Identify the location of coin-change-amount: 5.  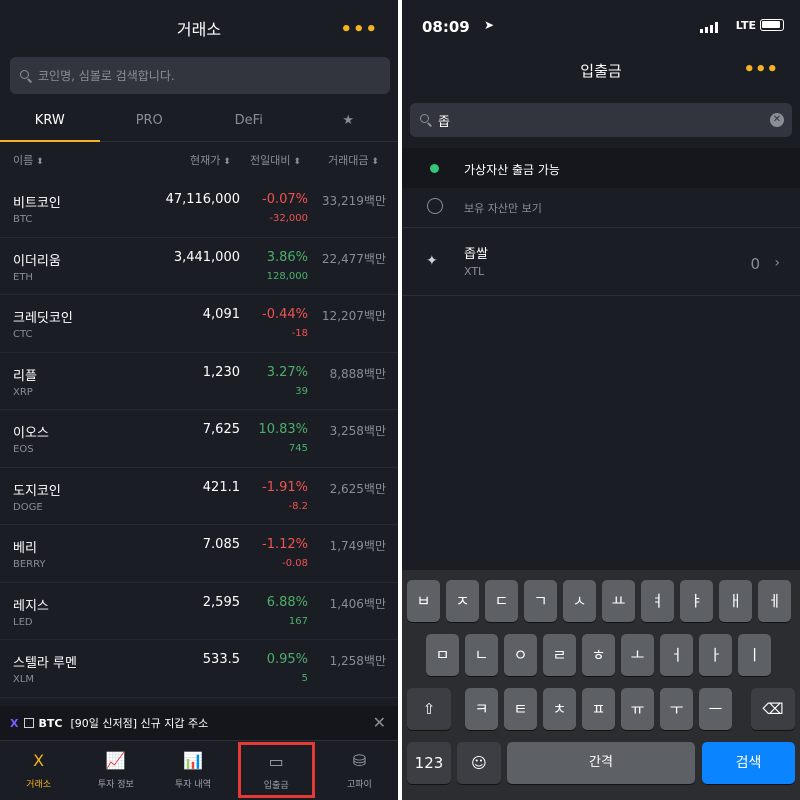
(304, 678).